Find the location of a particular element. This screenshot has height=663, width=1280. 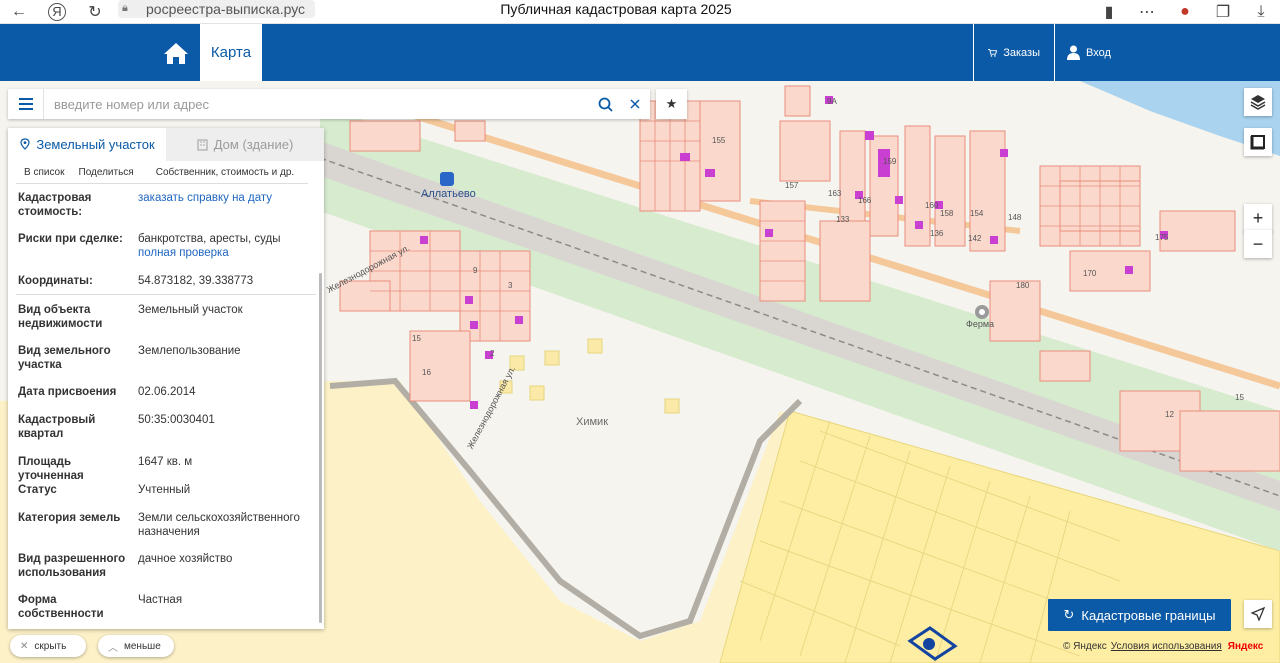

search-box is located at coordinates (329, 104).